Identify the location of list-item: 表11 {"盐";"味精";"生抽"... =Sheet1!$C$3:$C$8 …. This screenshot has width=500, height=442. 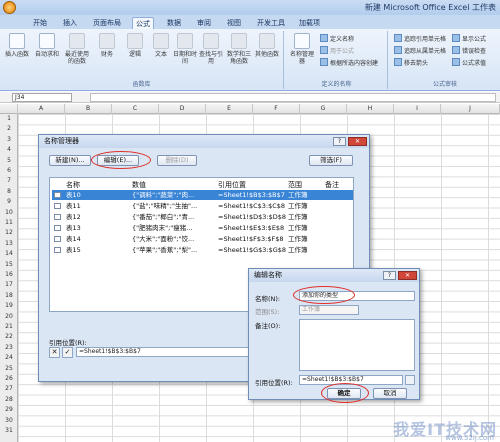
(202, 206).